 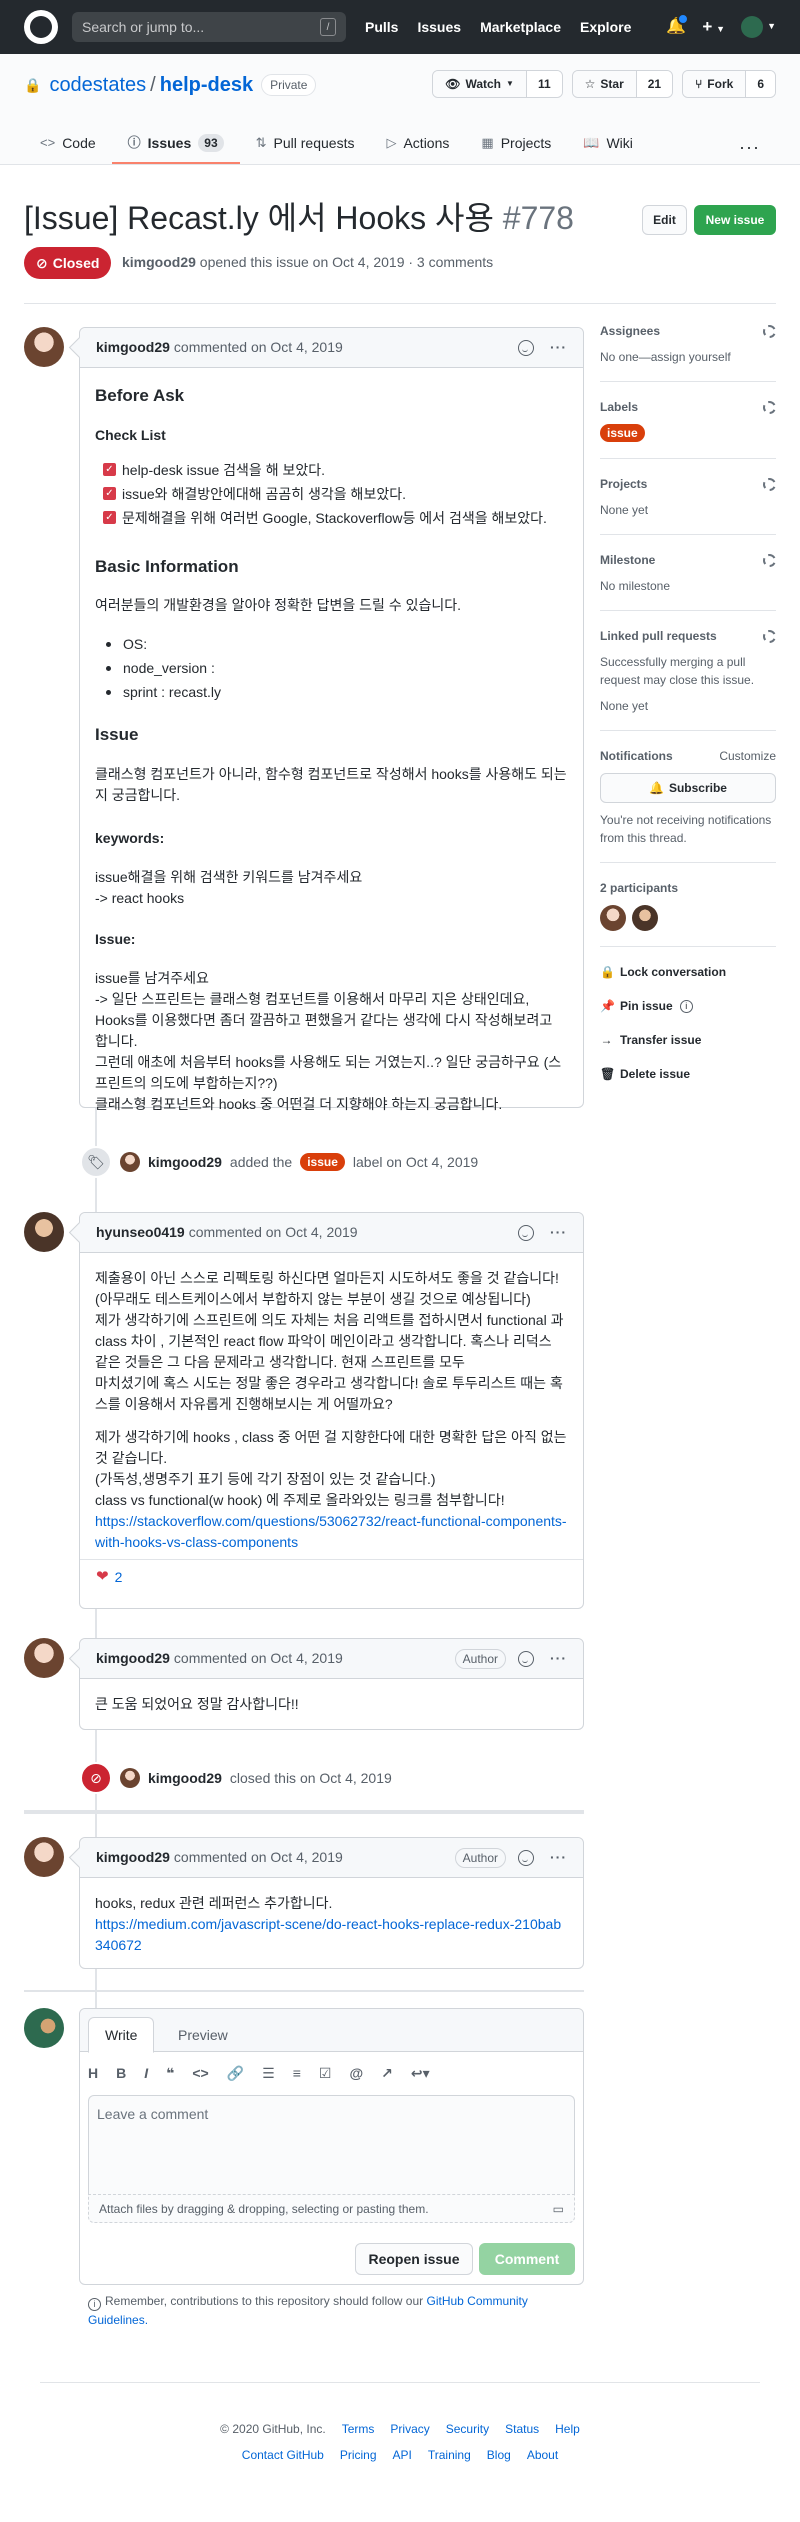 I want to click on assign-yourself-link: No one—assign yourself, so click(x=688, y=357).